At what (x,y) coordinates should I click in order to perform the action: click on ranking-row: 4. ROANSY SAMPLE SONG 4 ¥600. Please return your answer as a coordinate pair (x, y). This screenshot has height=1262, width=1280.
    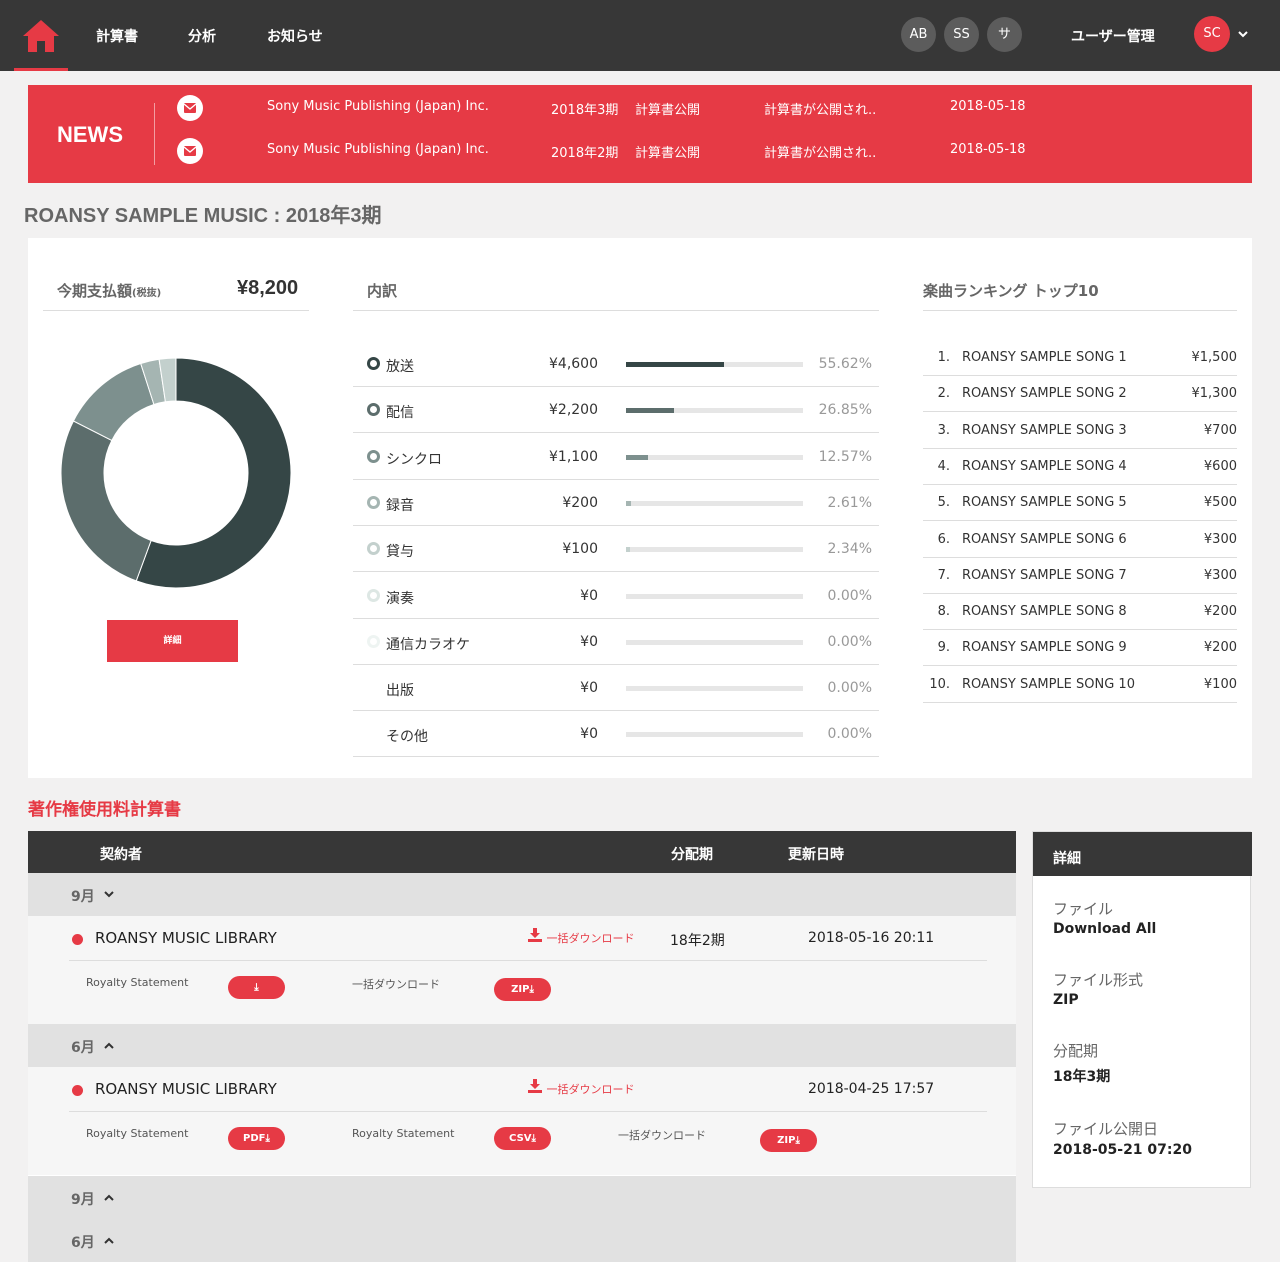
    Looking at the image, I should click on (1080, 467).